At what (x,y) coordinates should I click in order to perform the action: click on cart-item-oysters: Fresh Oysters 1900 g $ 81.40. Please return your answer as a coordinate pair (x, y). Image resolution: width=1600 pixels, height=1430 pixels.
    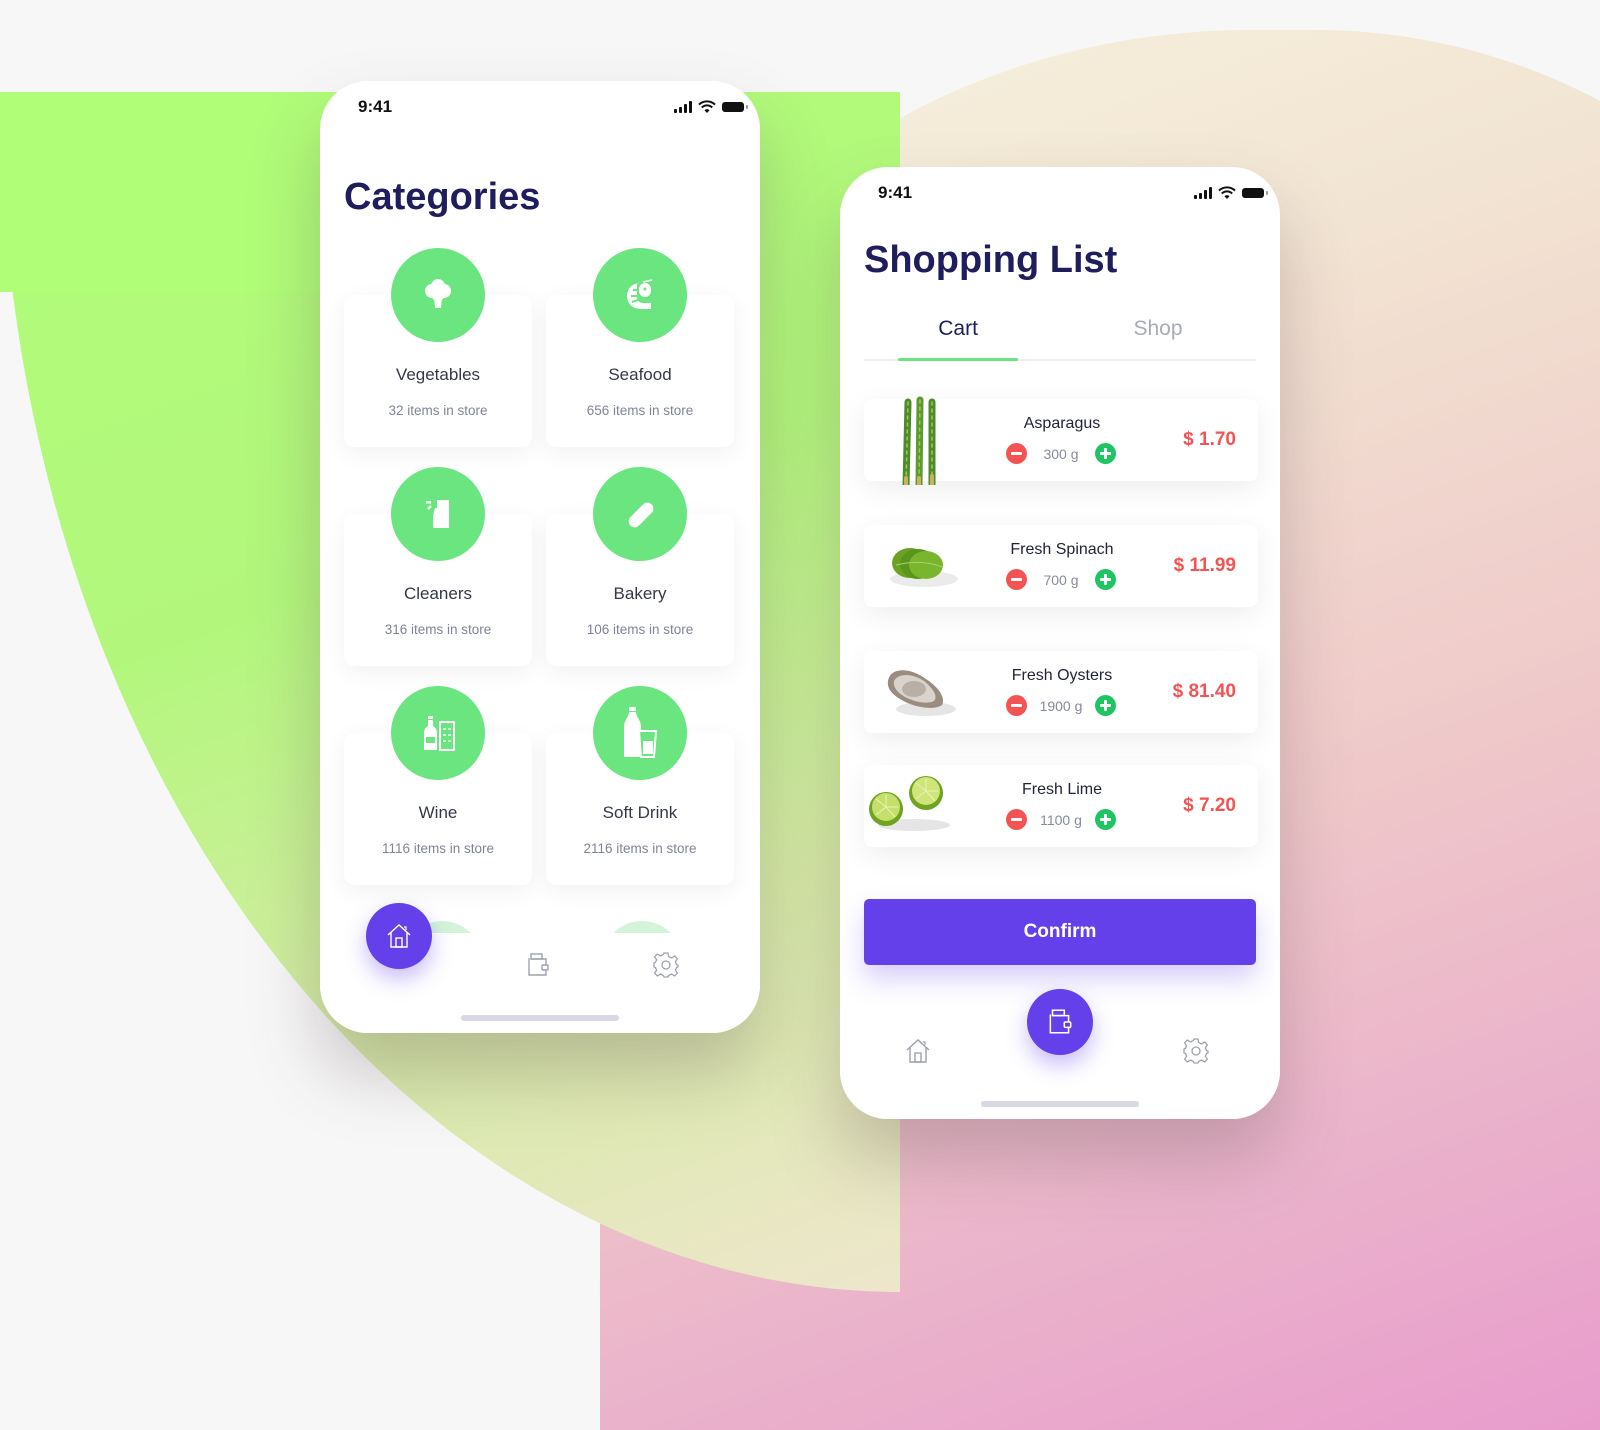
    Looking at the image, I should click on (1061, 692).